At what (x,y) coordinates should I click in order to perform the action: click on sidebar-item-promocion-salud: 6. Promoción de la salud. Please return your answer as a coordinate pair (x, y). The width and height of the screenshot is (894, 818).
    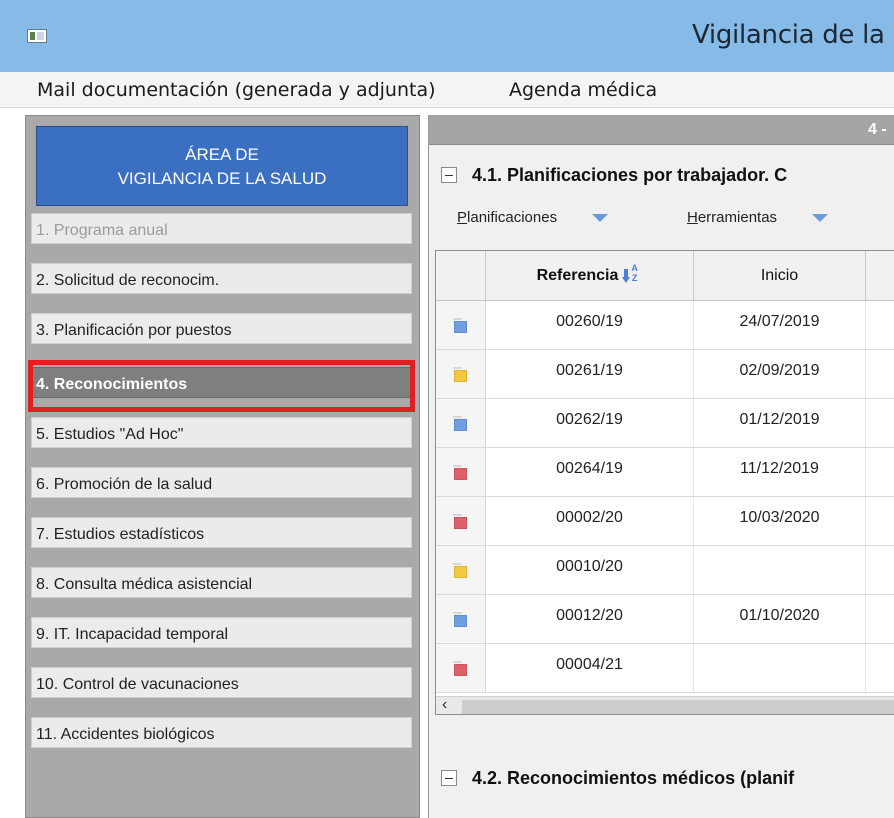
    Looking at the image, I should click on (221, 482).